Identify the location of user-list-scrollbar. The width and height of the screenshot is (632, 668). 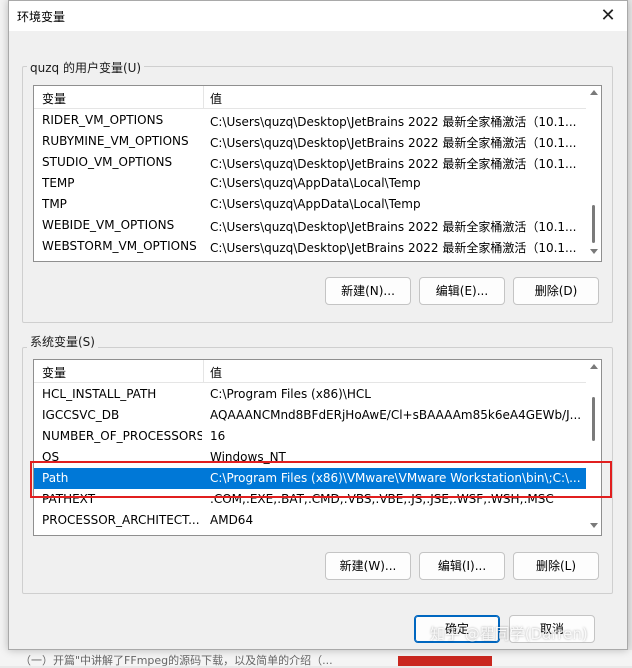
(594, 173).